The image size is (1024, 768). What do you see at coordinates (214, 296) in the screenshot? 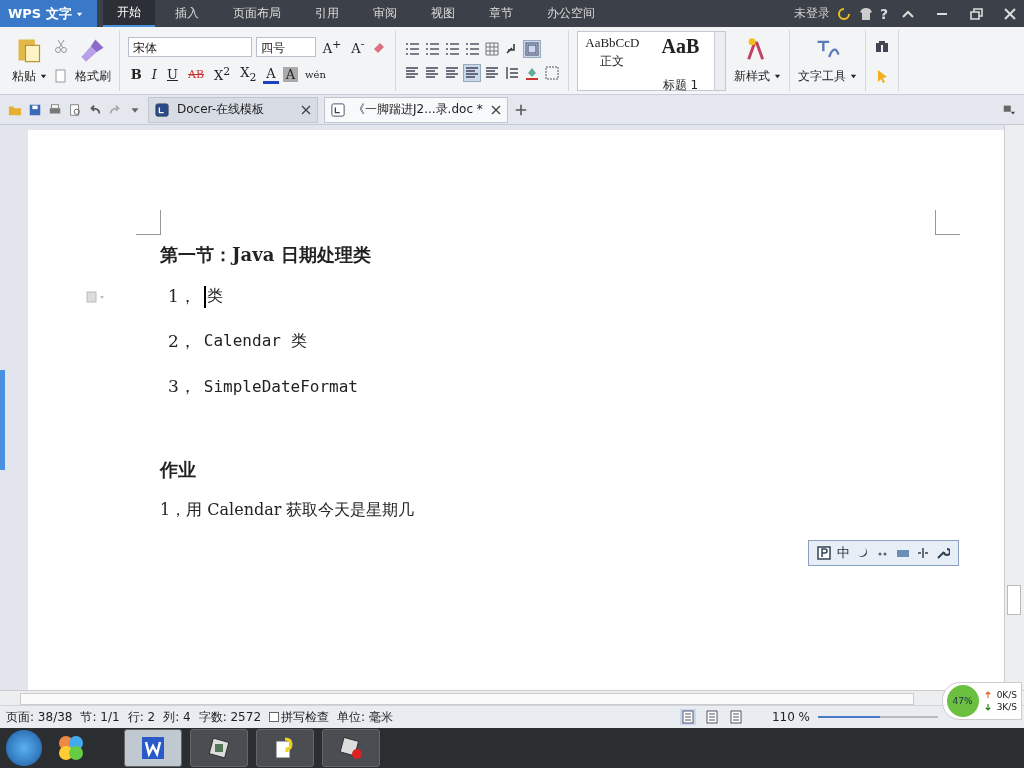
I see `list-item-text: 类` at bounding box center [214, 296].